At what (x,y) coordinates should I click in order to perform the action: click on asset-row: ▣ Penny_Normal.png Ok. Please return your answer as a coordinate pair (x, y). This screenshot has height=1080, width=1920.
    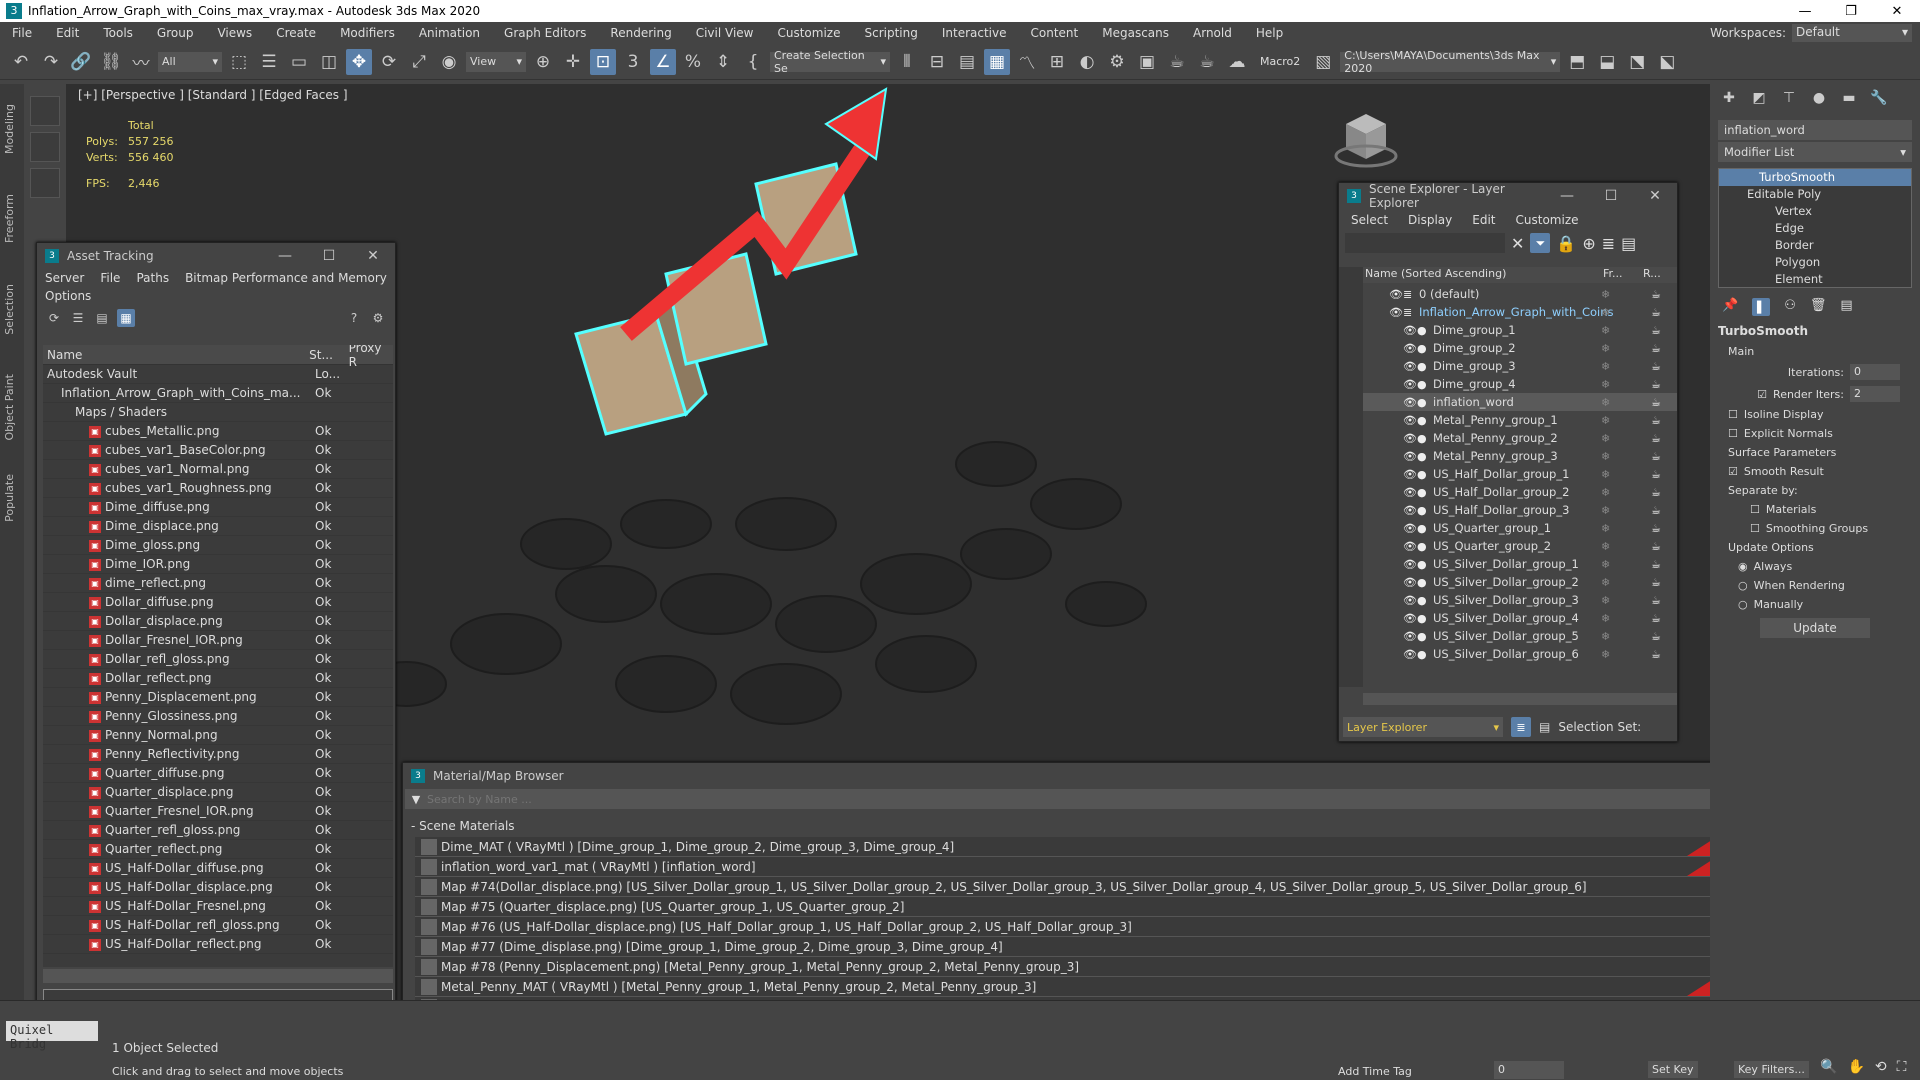
    Looking at the image, I should click on (218, 735).